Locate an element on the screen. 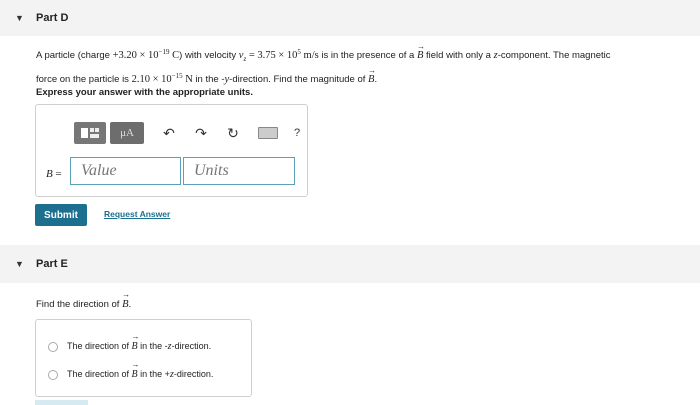 The height and width of the screenshot is (405, 700). part-d-header: ▼ Part D is located at coordinates (350, 18).